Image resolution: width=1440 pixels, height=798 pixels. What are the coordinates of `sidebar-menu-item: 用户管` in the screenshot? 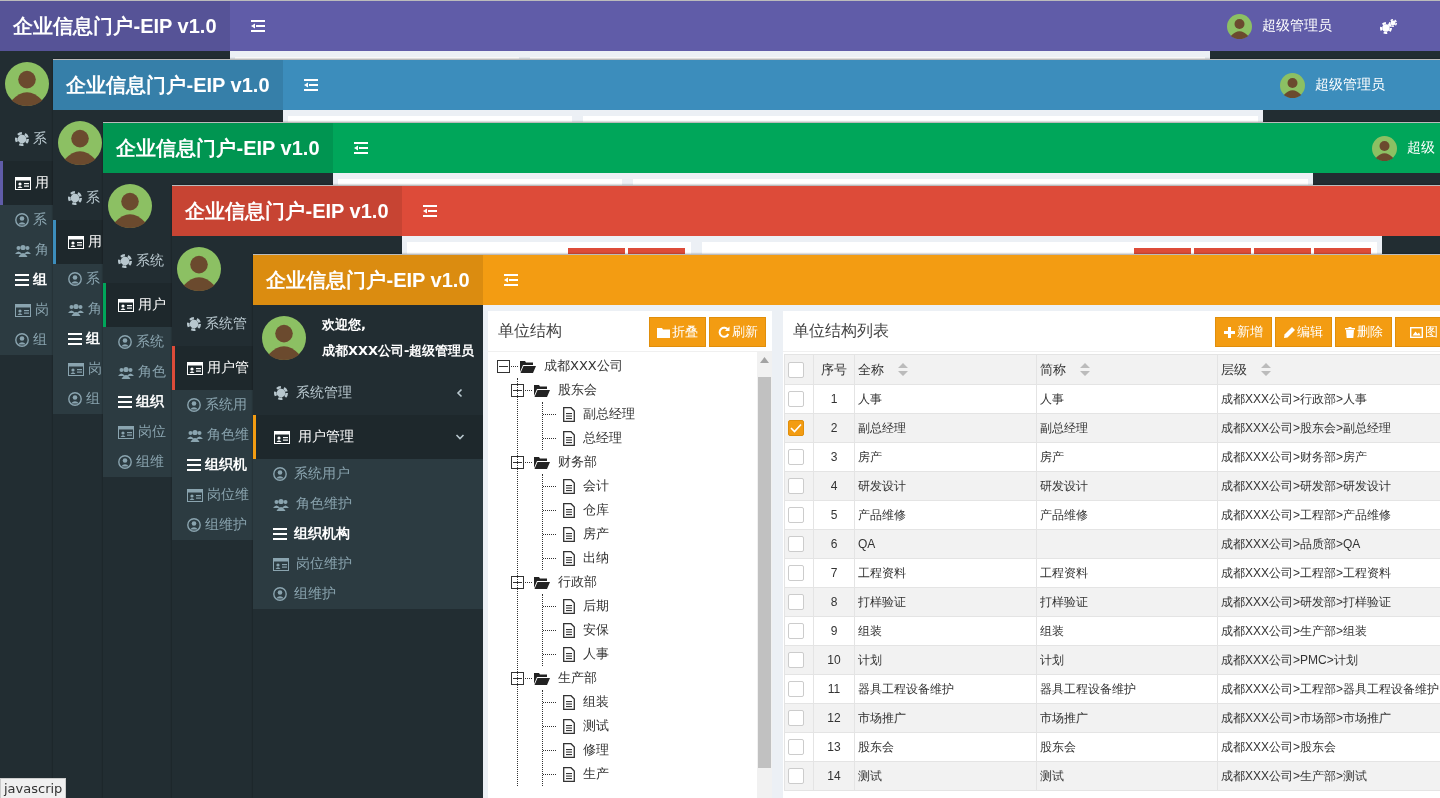 It's located at (212, 368).